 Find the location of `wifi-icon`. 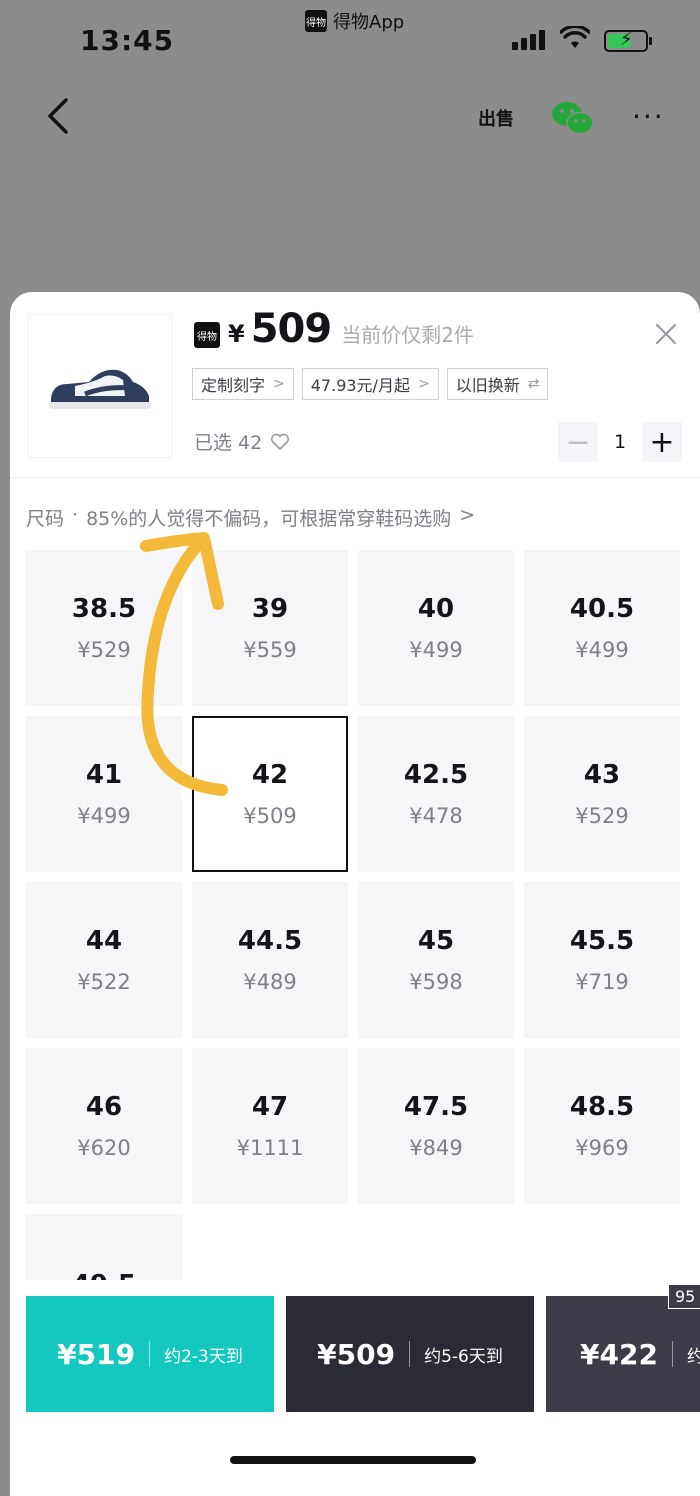

wifi-icon is located at coordinates (575, 37).